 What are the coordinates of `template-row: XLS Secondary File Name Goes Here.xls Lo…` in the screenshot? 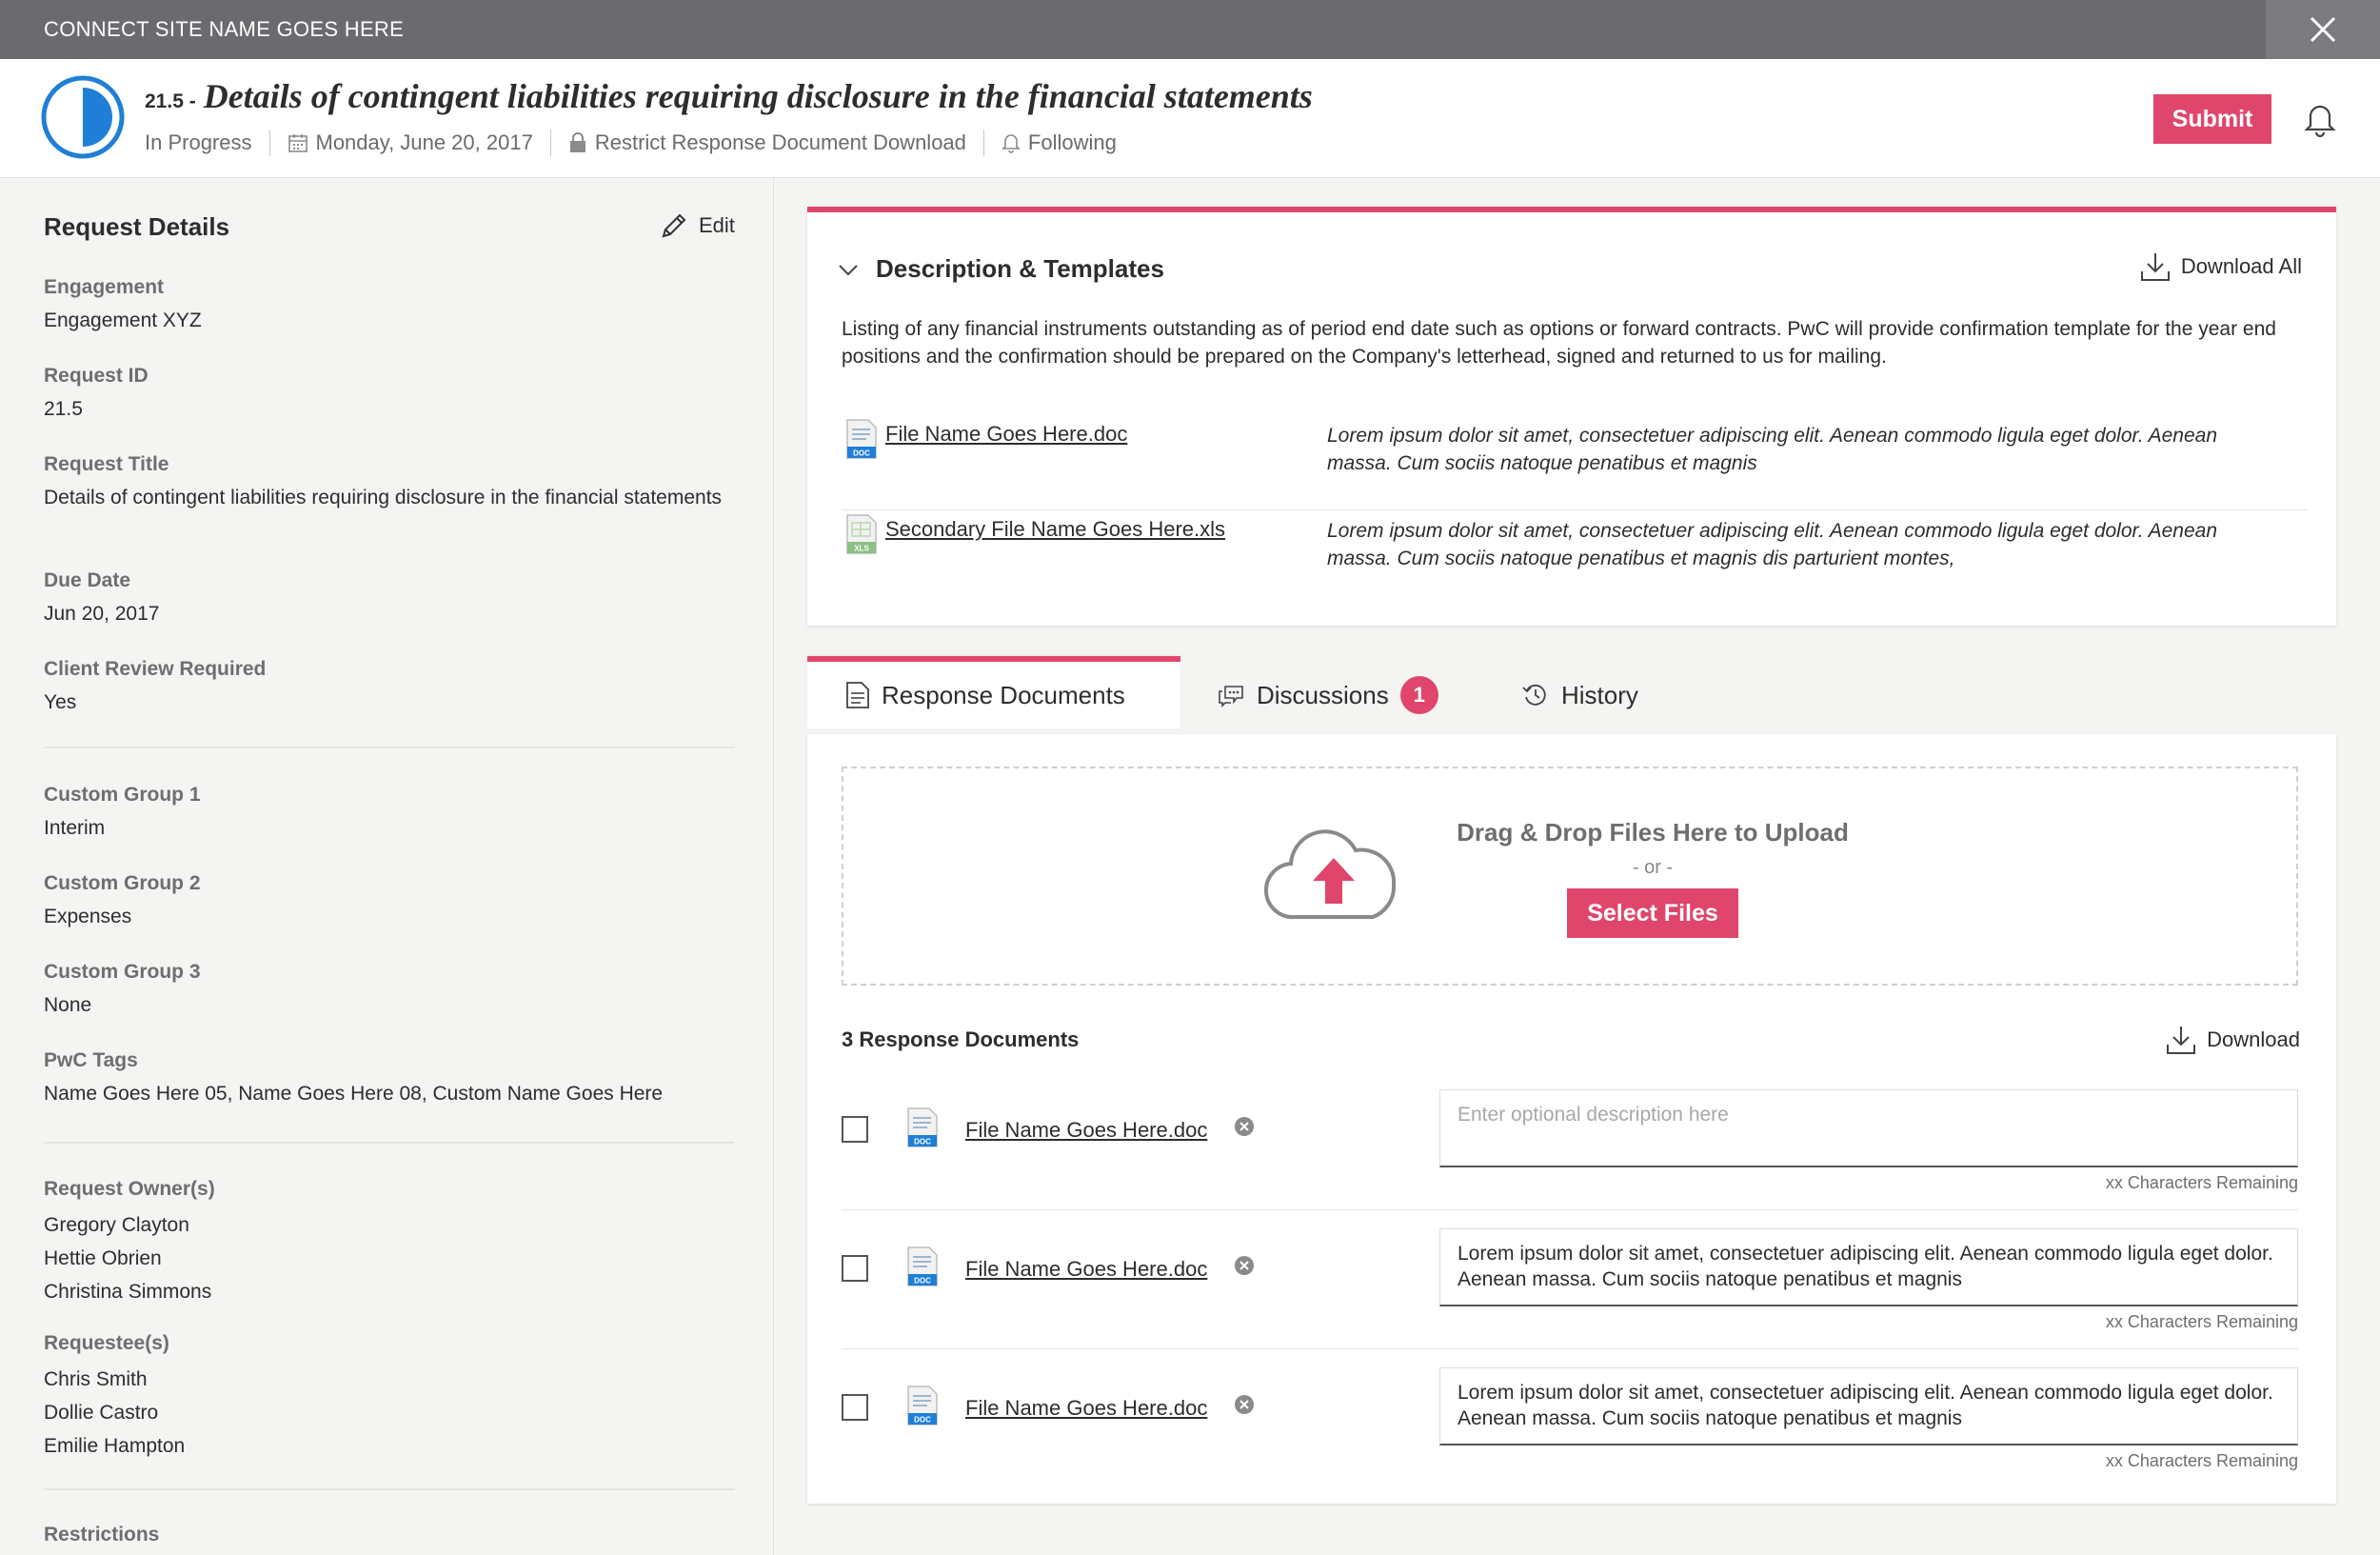 It's located at (1575, 554).